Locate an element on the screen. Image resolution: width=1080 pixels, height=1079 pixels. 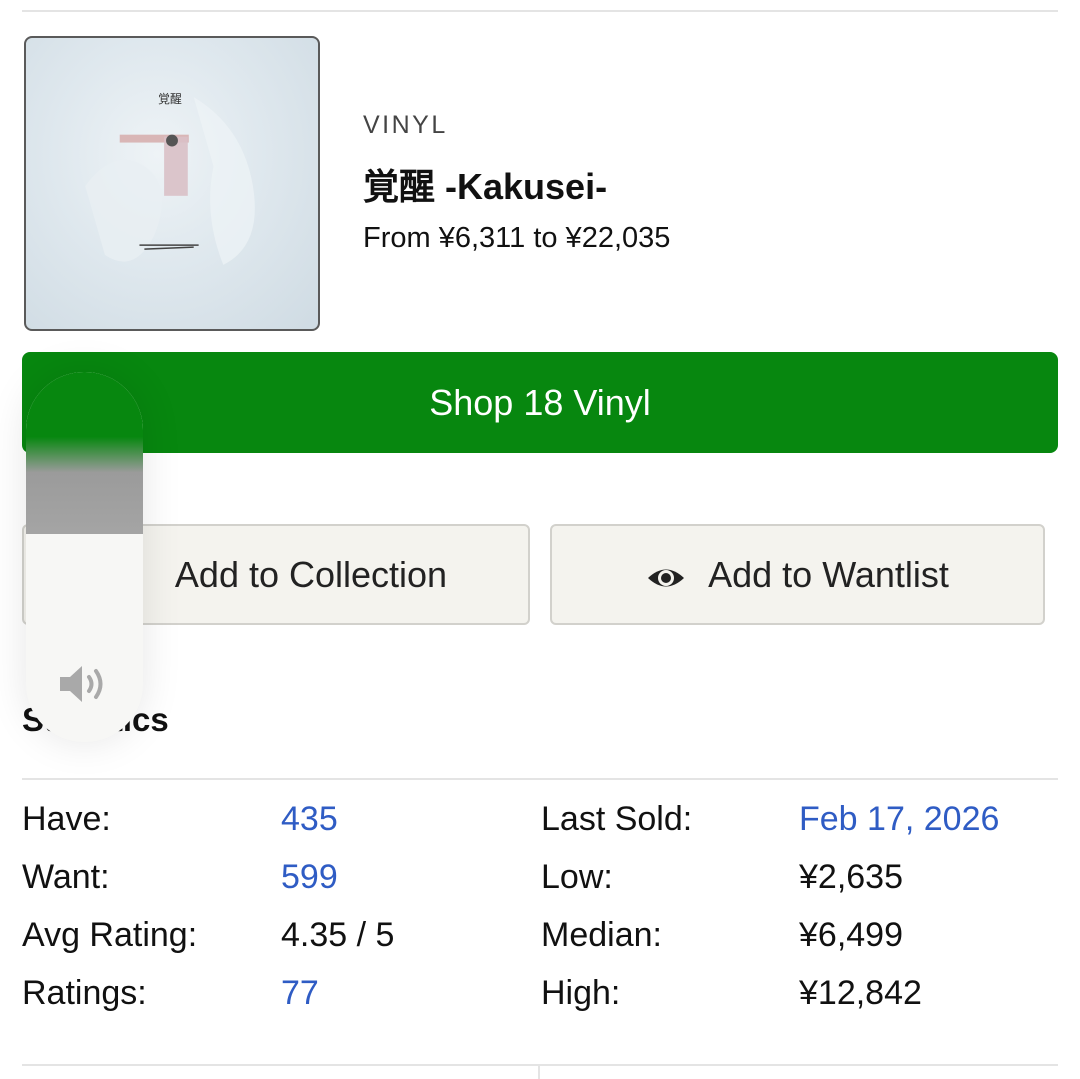
stat-want-value: 599 is located at coordinates (309, 877).